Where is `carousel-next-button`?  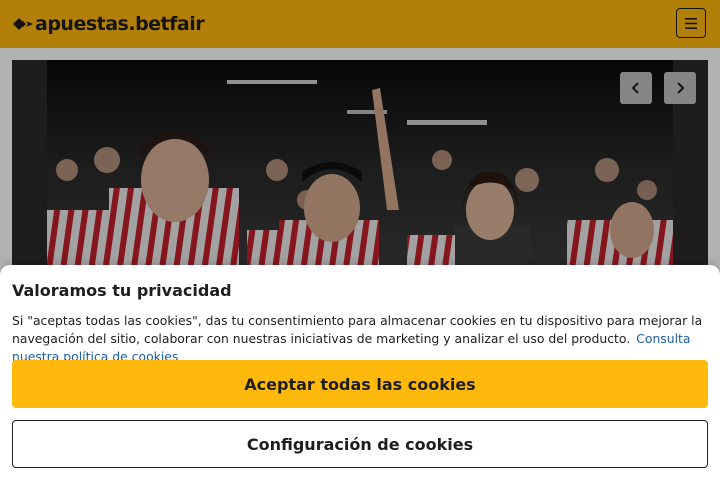 carousel-next-button is located at coordinates (680, 88).